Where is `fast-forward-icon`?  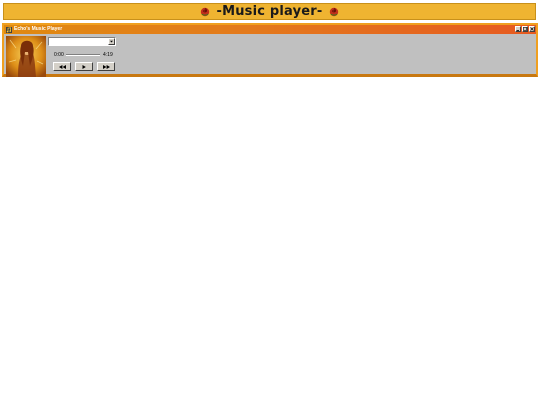 fast-forward-icon is located at coordinates (106, 66).